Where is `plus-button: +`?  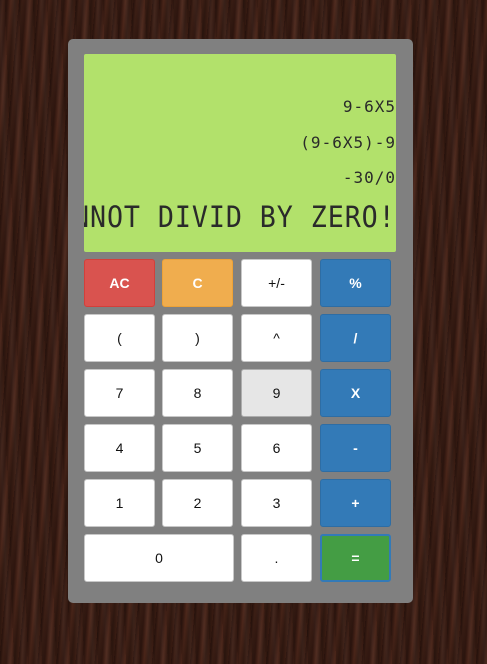
plus-button: + is located at coordinates (355, 503).